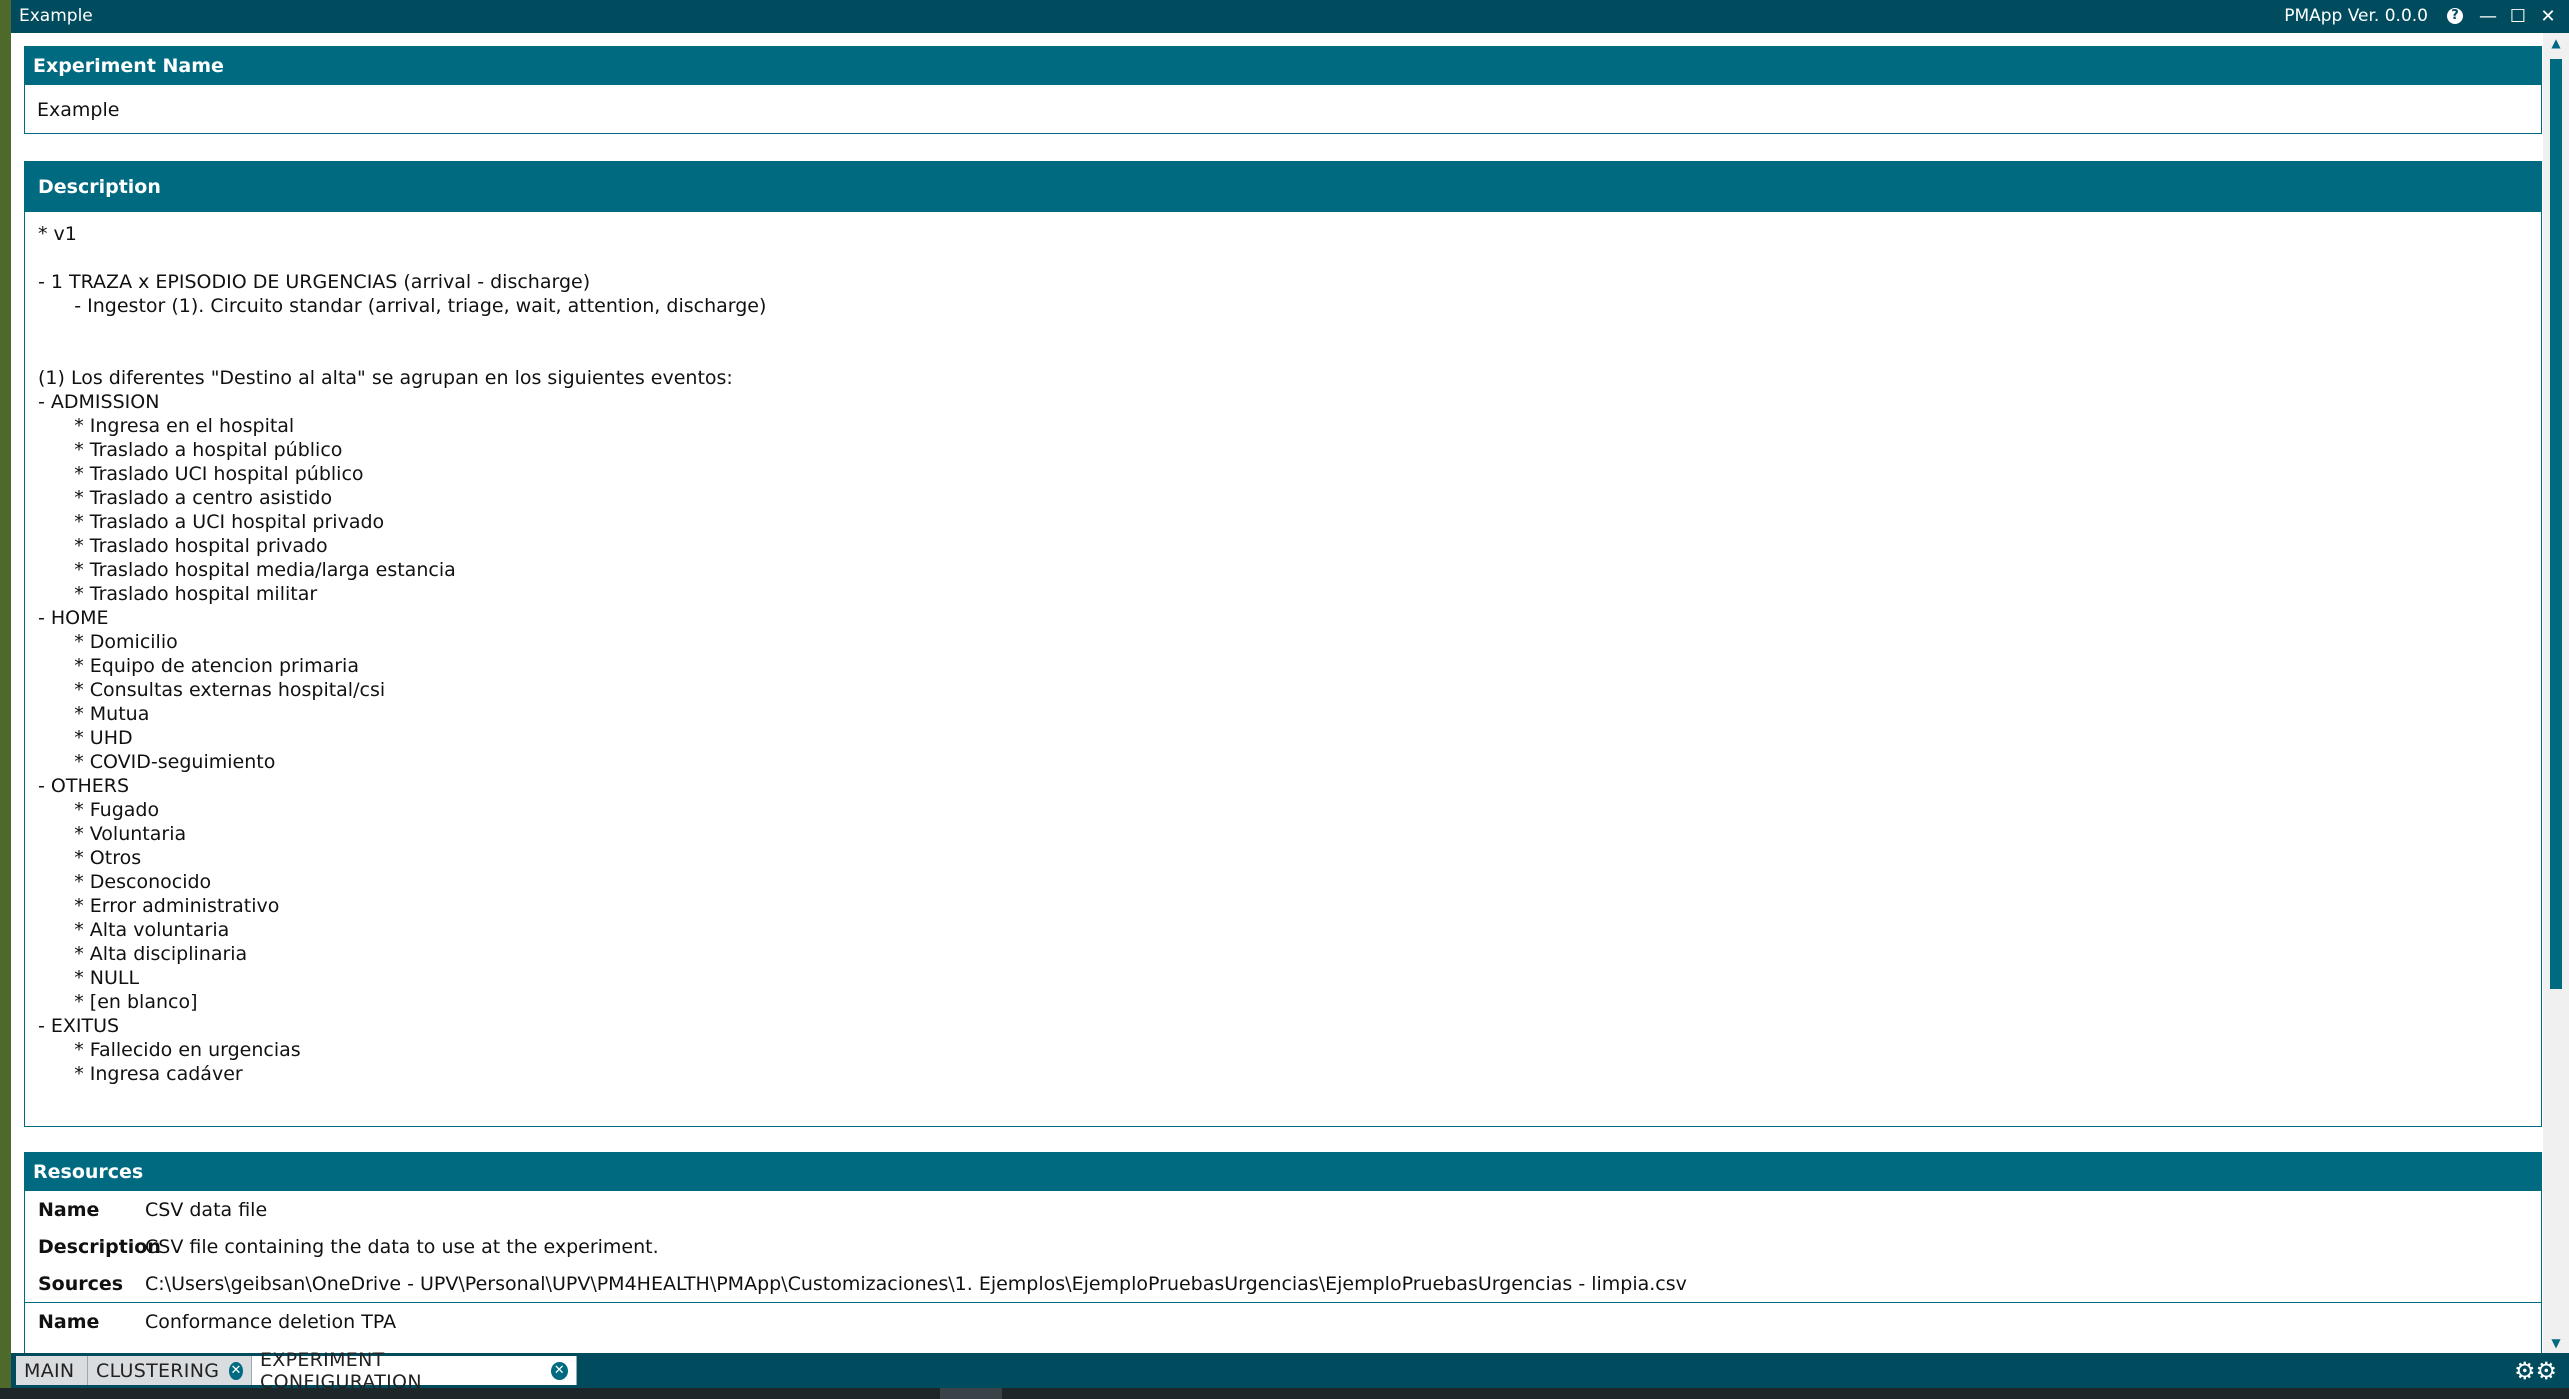 This screenshot has height=1399, width=2569. What do you see at coordinates (2556, 1343) in the screenshot?
I see `scroll-down-icon: ▼` at bounding box center [2556, 1343].